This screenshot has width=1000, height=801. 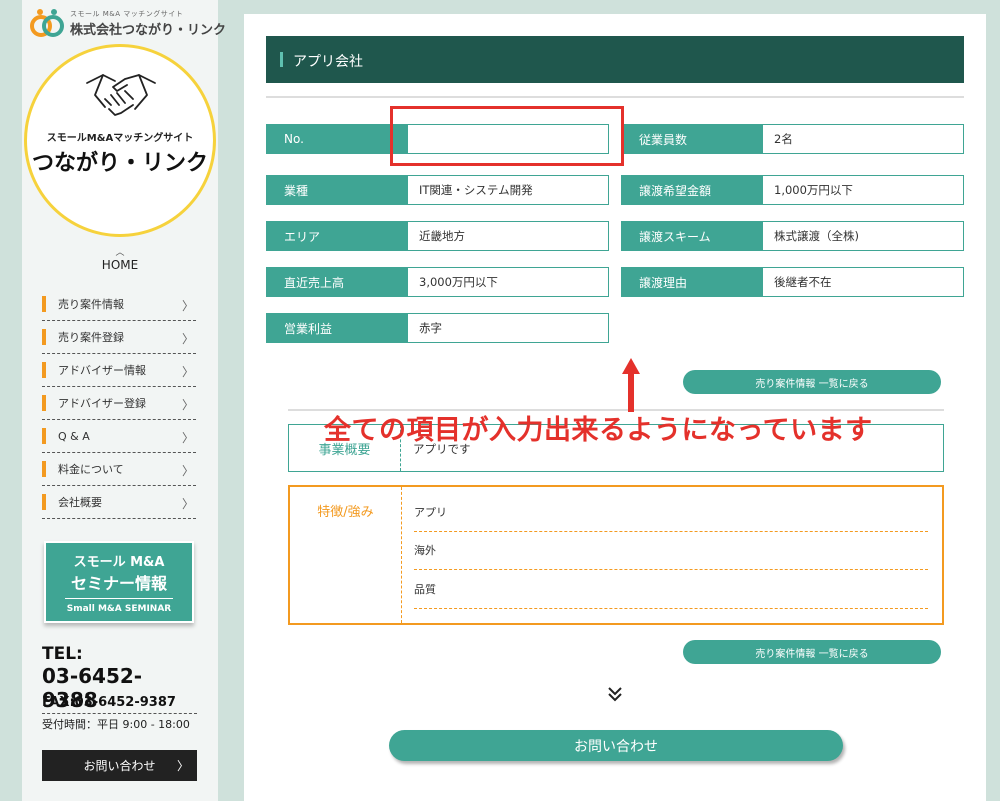 What do you see at coordinates (47, 23) in the screenshot?
I see `logo-mark-icon` at bounding box center [47, 23].